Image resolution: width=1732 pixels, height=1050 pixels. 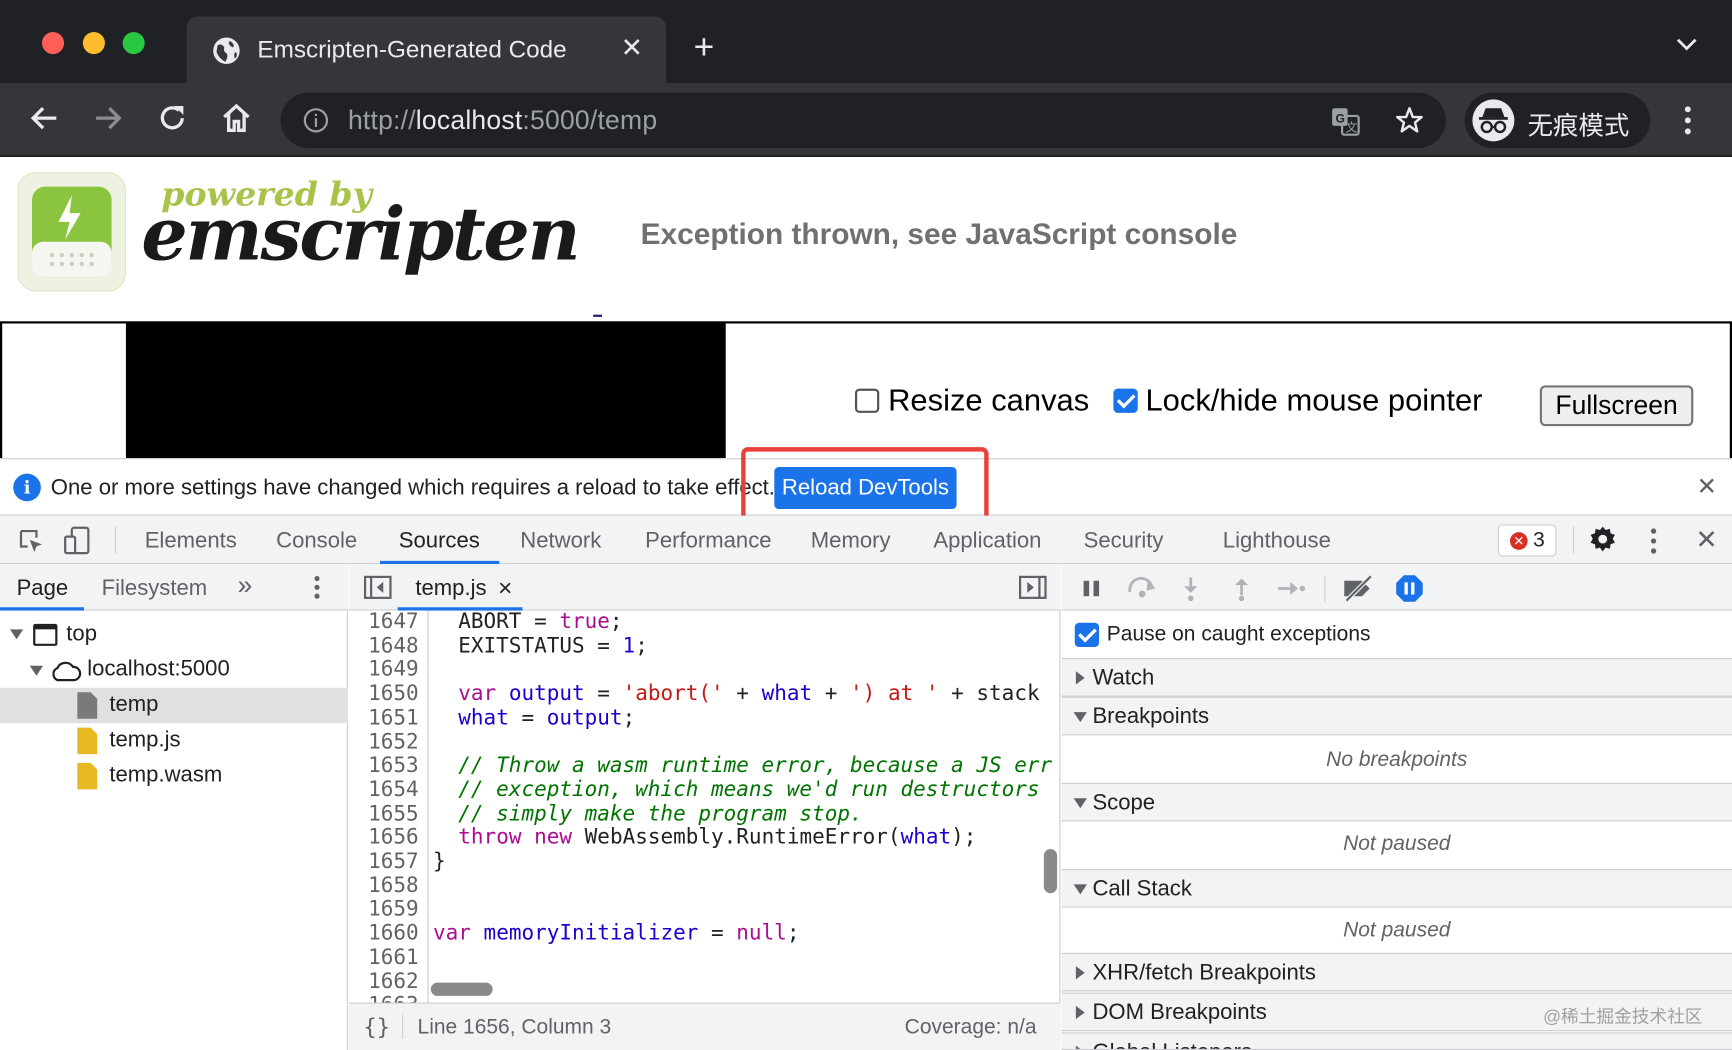 What do you see at coordinates (71, 232) in the screenshot?
I see `emscripten-logo` at bounding box center [71, 232].